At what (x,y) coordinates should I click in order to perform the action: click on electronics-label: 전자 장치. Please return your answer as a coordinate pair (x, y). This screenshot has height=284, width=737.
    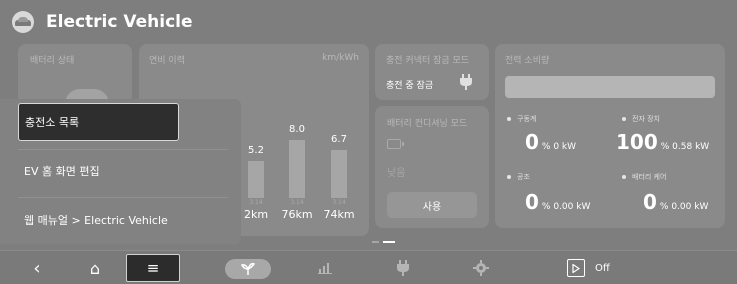
    Looking at the image, I should click on (641, 119).